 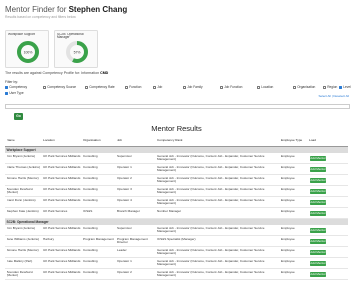 I want to click on cell-organisation: Program Management, so click(x=98, y=239).